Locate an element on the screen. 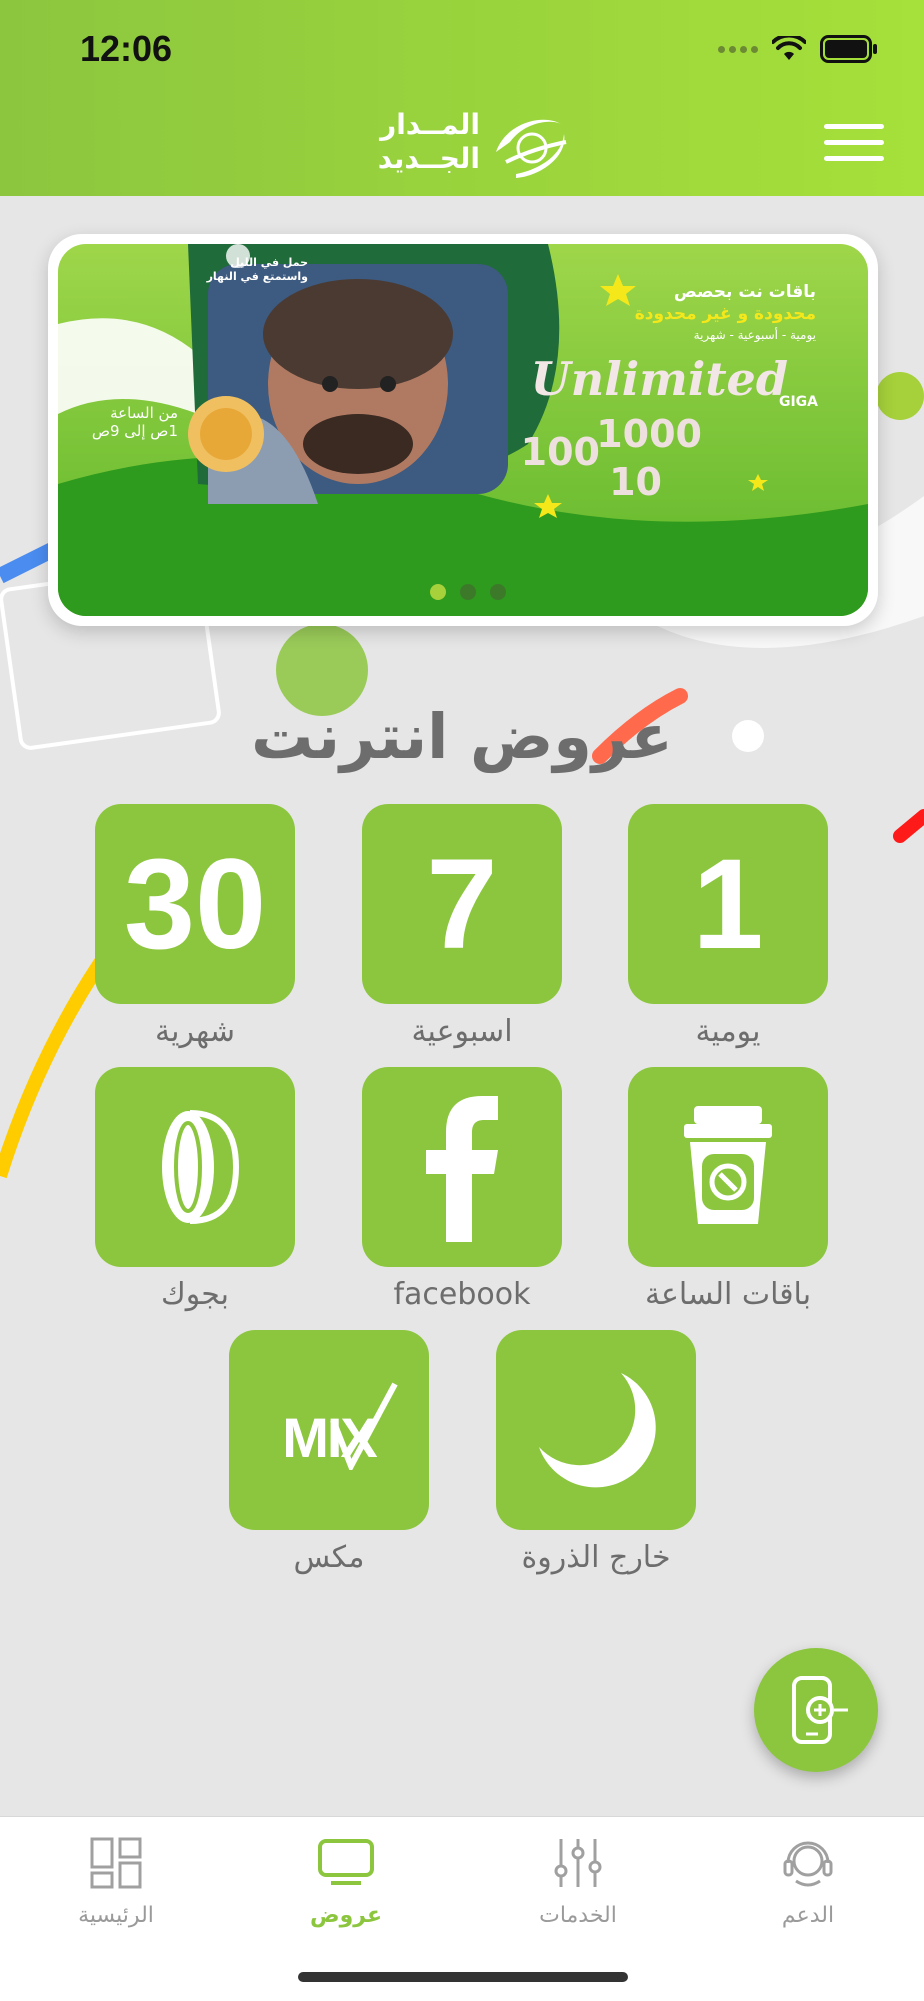  app-header: 12:06 المــدار الجــديد is located at coordinates (462, 98).